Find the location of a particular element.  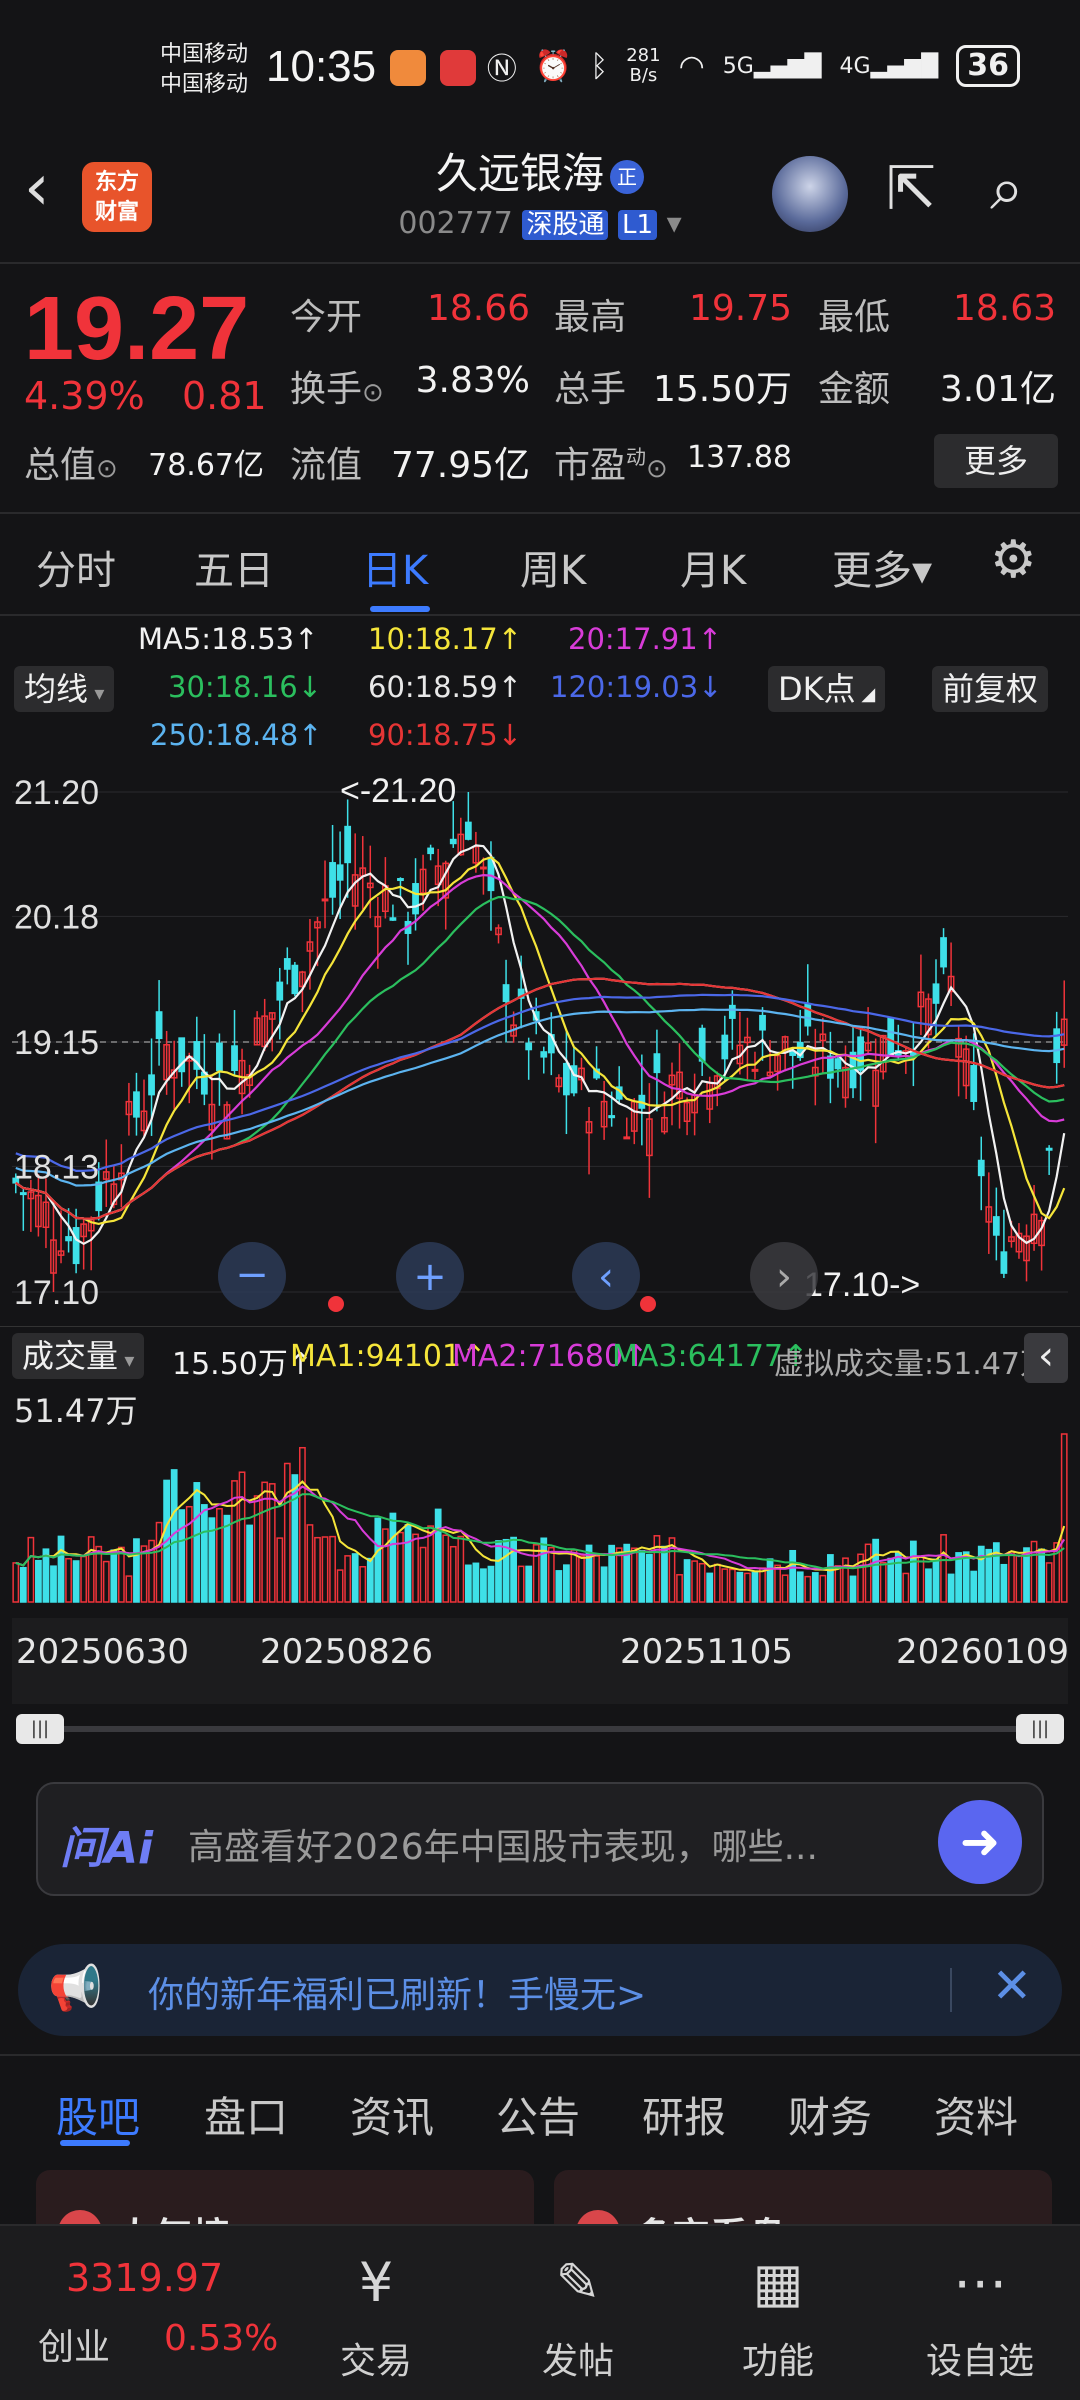

popularity-card: 人气榜 is located at coordinates (285, 2200).